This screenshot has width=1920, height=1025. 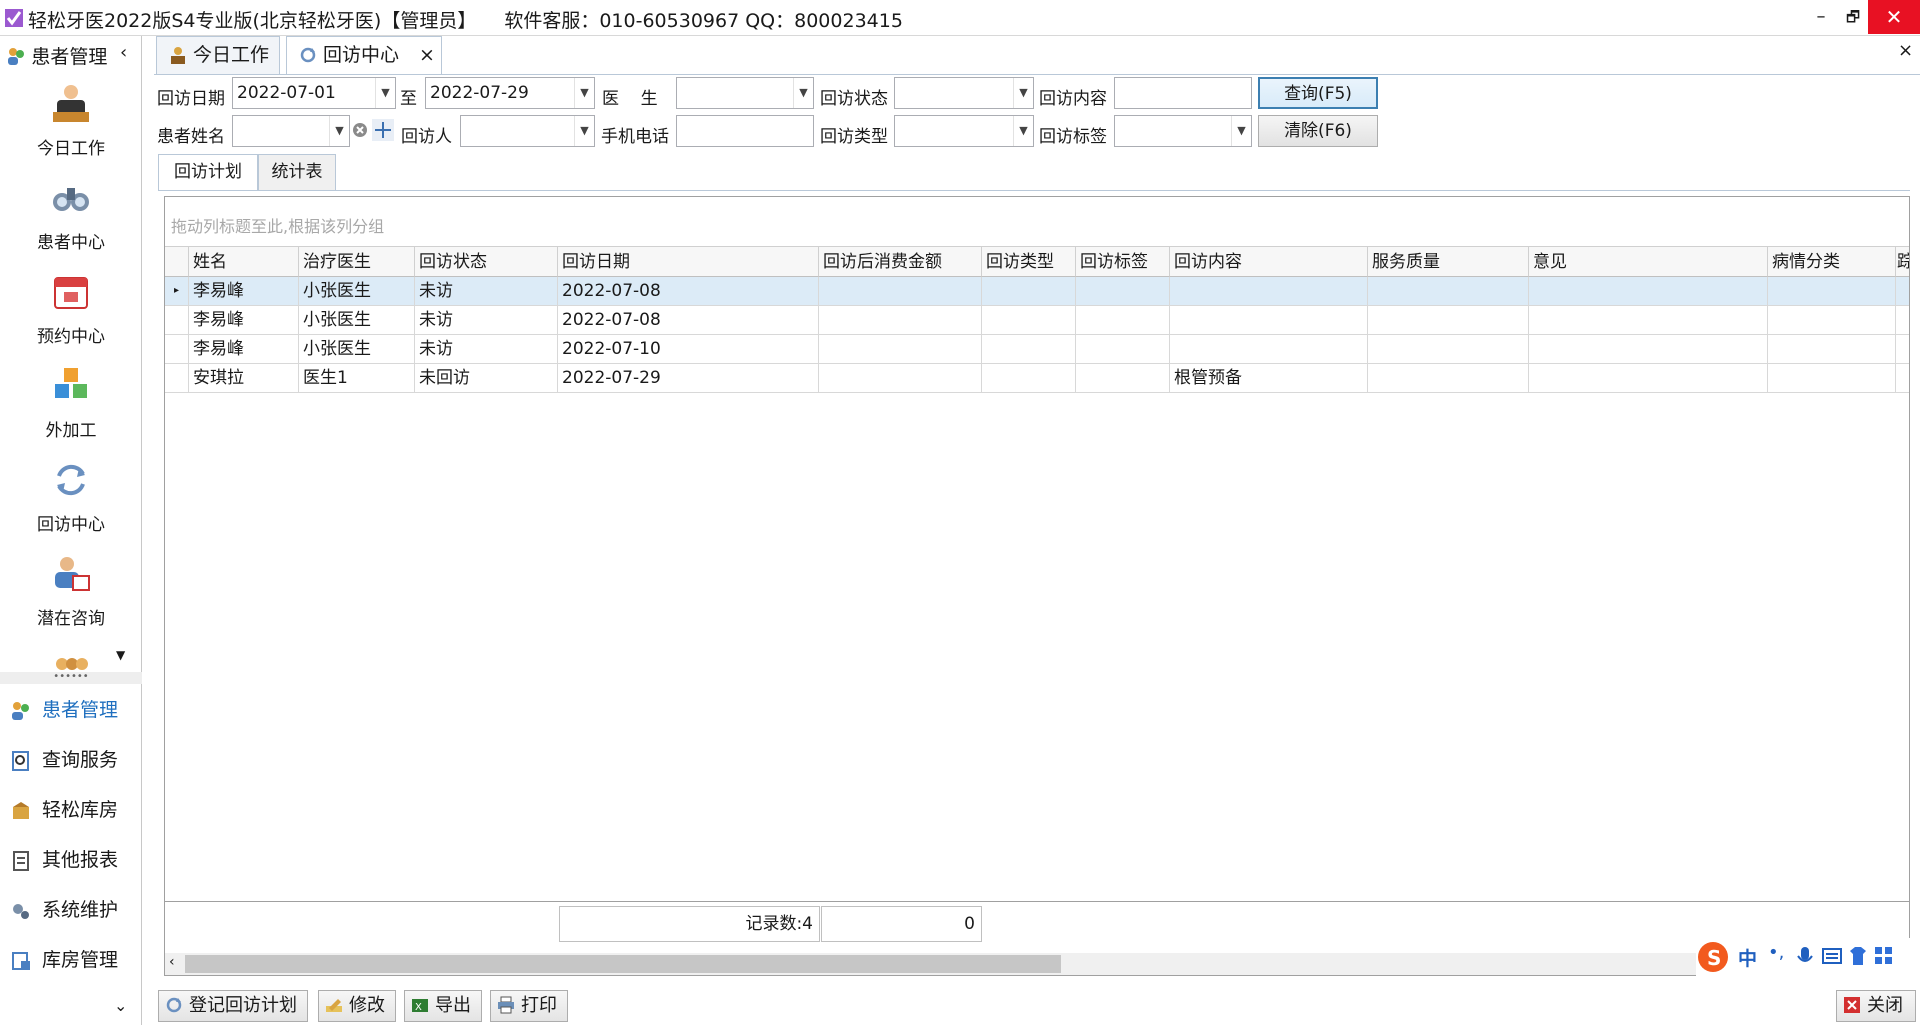 I want to click on col-header-name: 姓名, so click(x=244, y=262).